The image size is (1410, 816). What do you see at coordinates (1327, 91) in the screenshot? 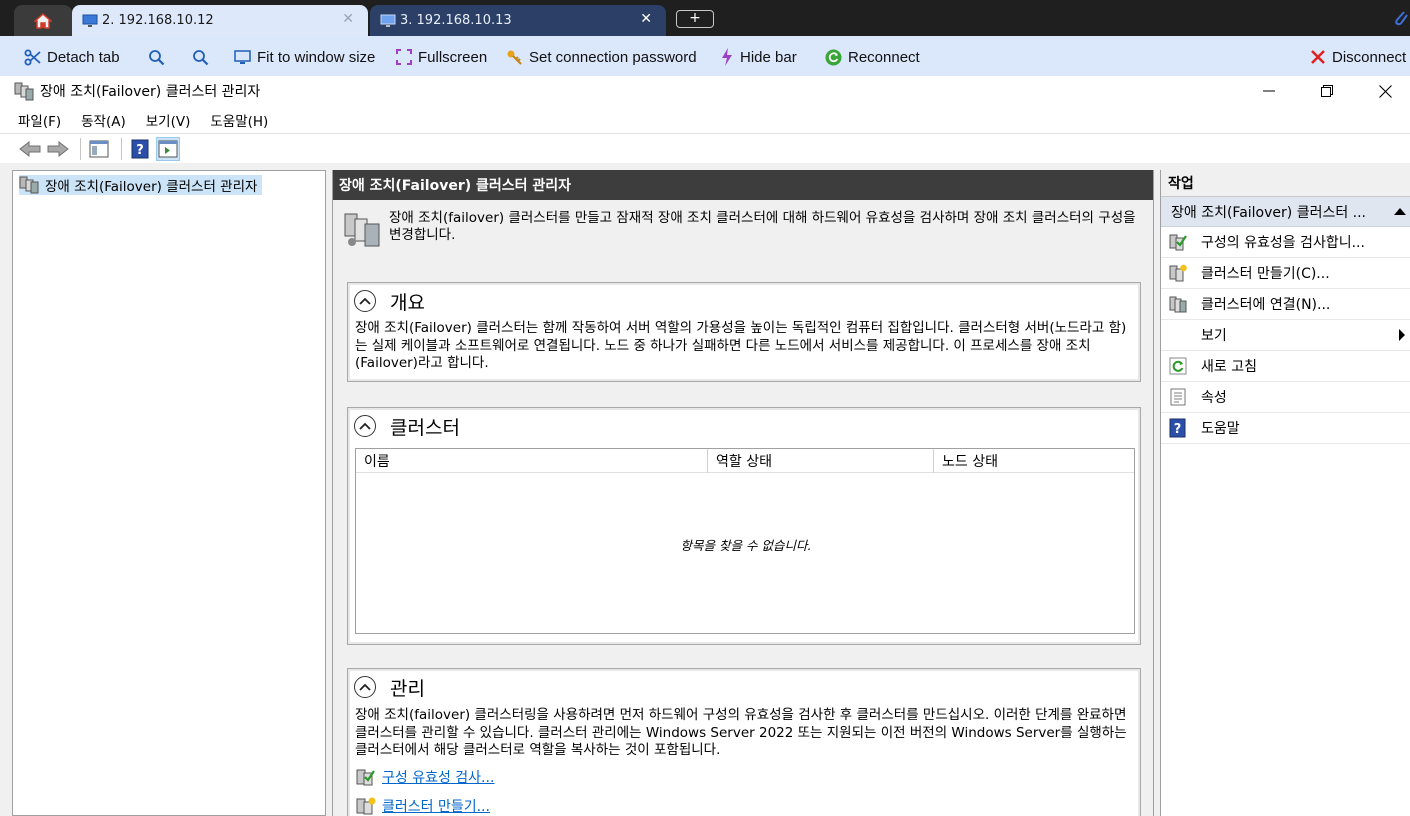
I see `restore-button` at bounding box center [1327, 91].